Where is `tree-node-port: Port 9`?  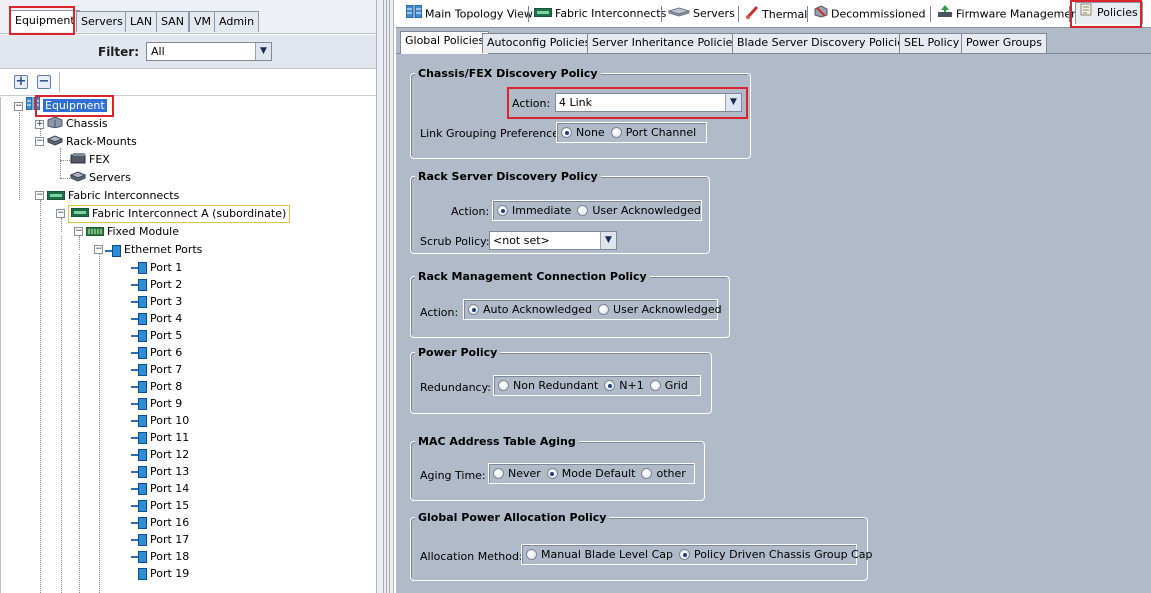 tree-node-port: Port 9 is located at coordinates (156, 403).